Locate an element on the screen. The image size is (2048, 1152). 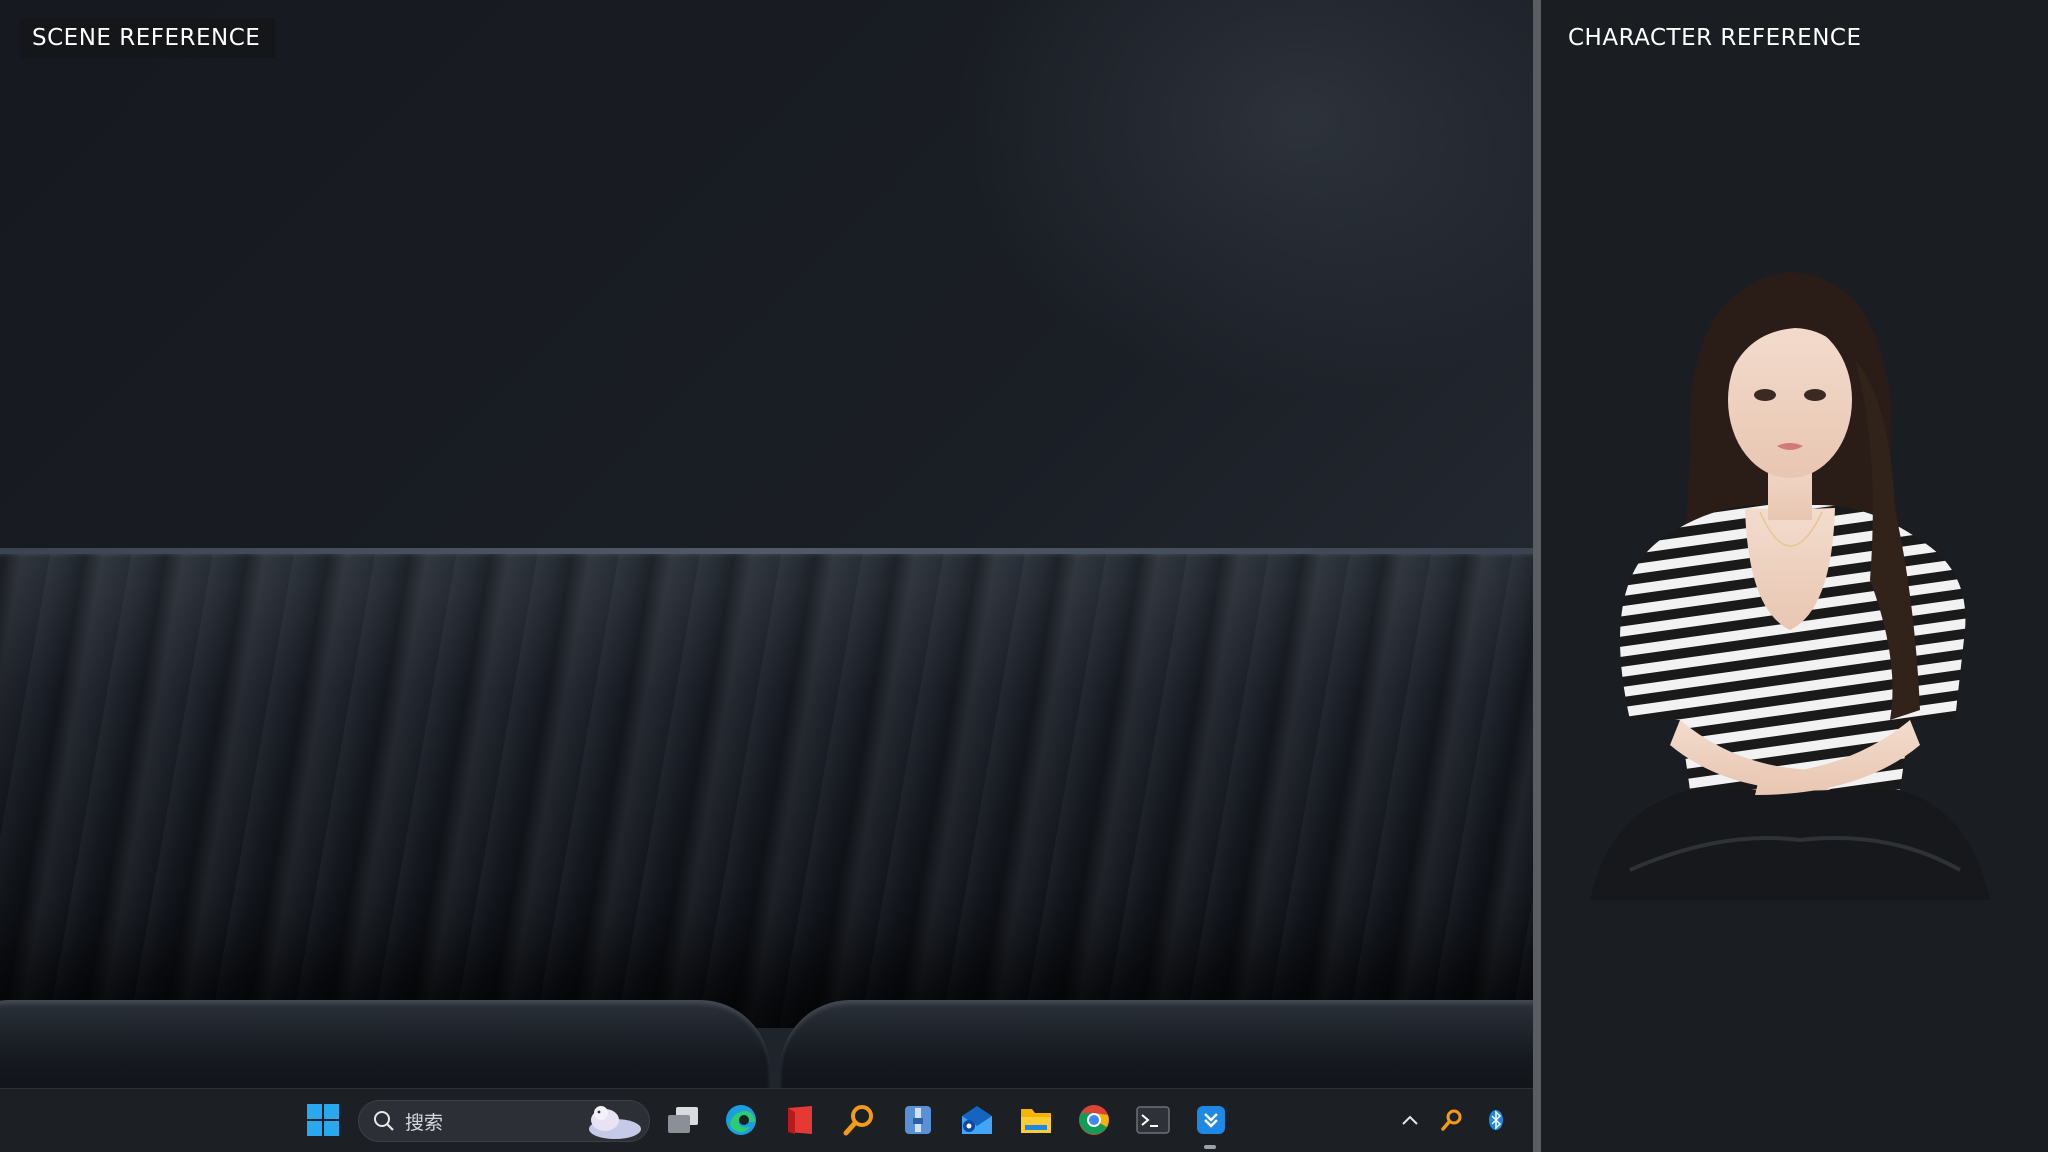
edge-glyph is located at coordinates (741, 1120).